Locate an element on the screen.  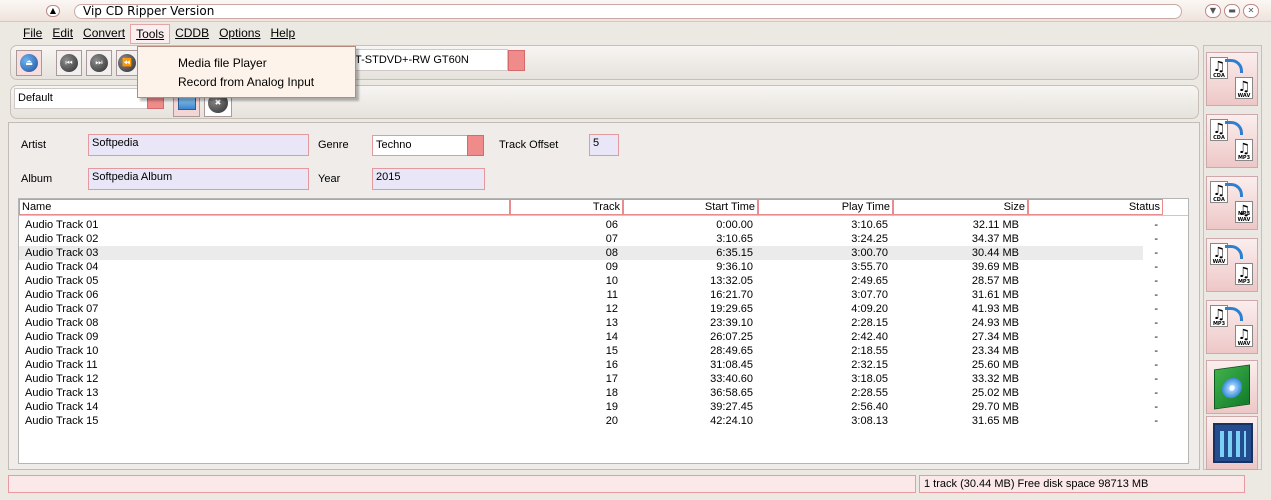
burn-cd-button is located at coordinates (1232, 387).